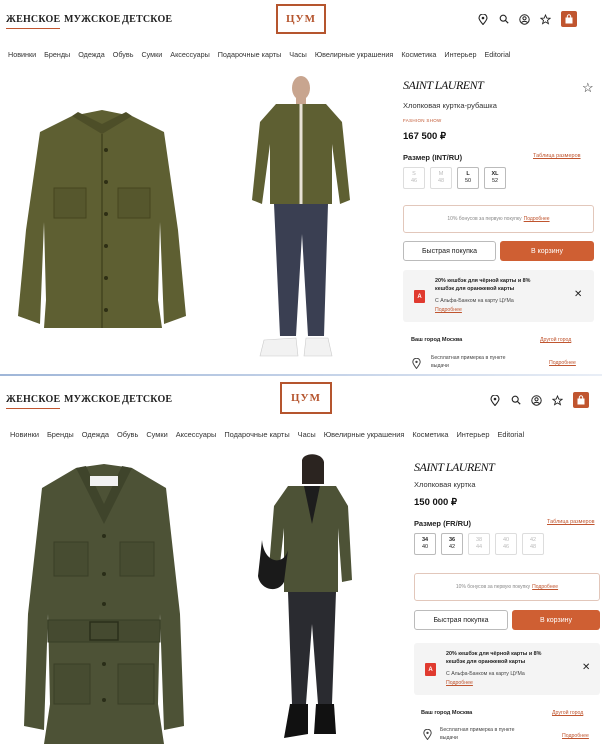  What do you see at coordinates (454, 178) in the screenshot?
I see `size-selector: S 46 M 48 L 50 XL 52` at bounding box center [454, 178].